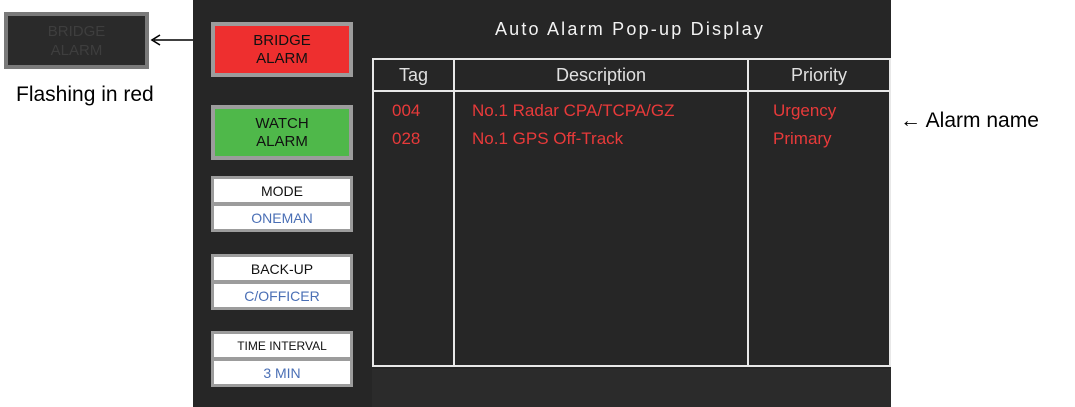 This screenshot has height=407, width=1075. Describe the element at coordinates (282, 204) in the screenshot. I see `mode-box: MODE ONEMAN` at that location.